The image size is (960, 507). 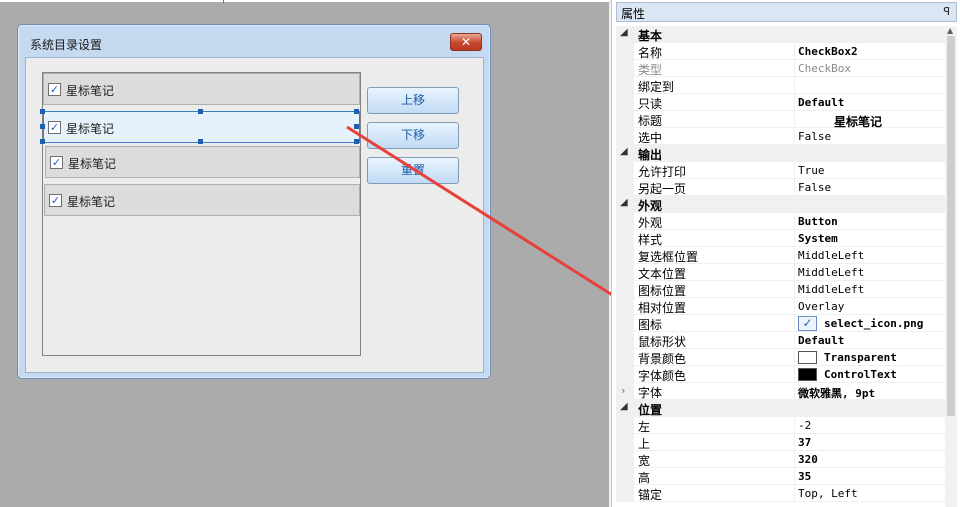 What do you see at coordinates (781, 187) in the screenshot?
I see `property-row: 另起一页 False` at bounding box center [781, 187].